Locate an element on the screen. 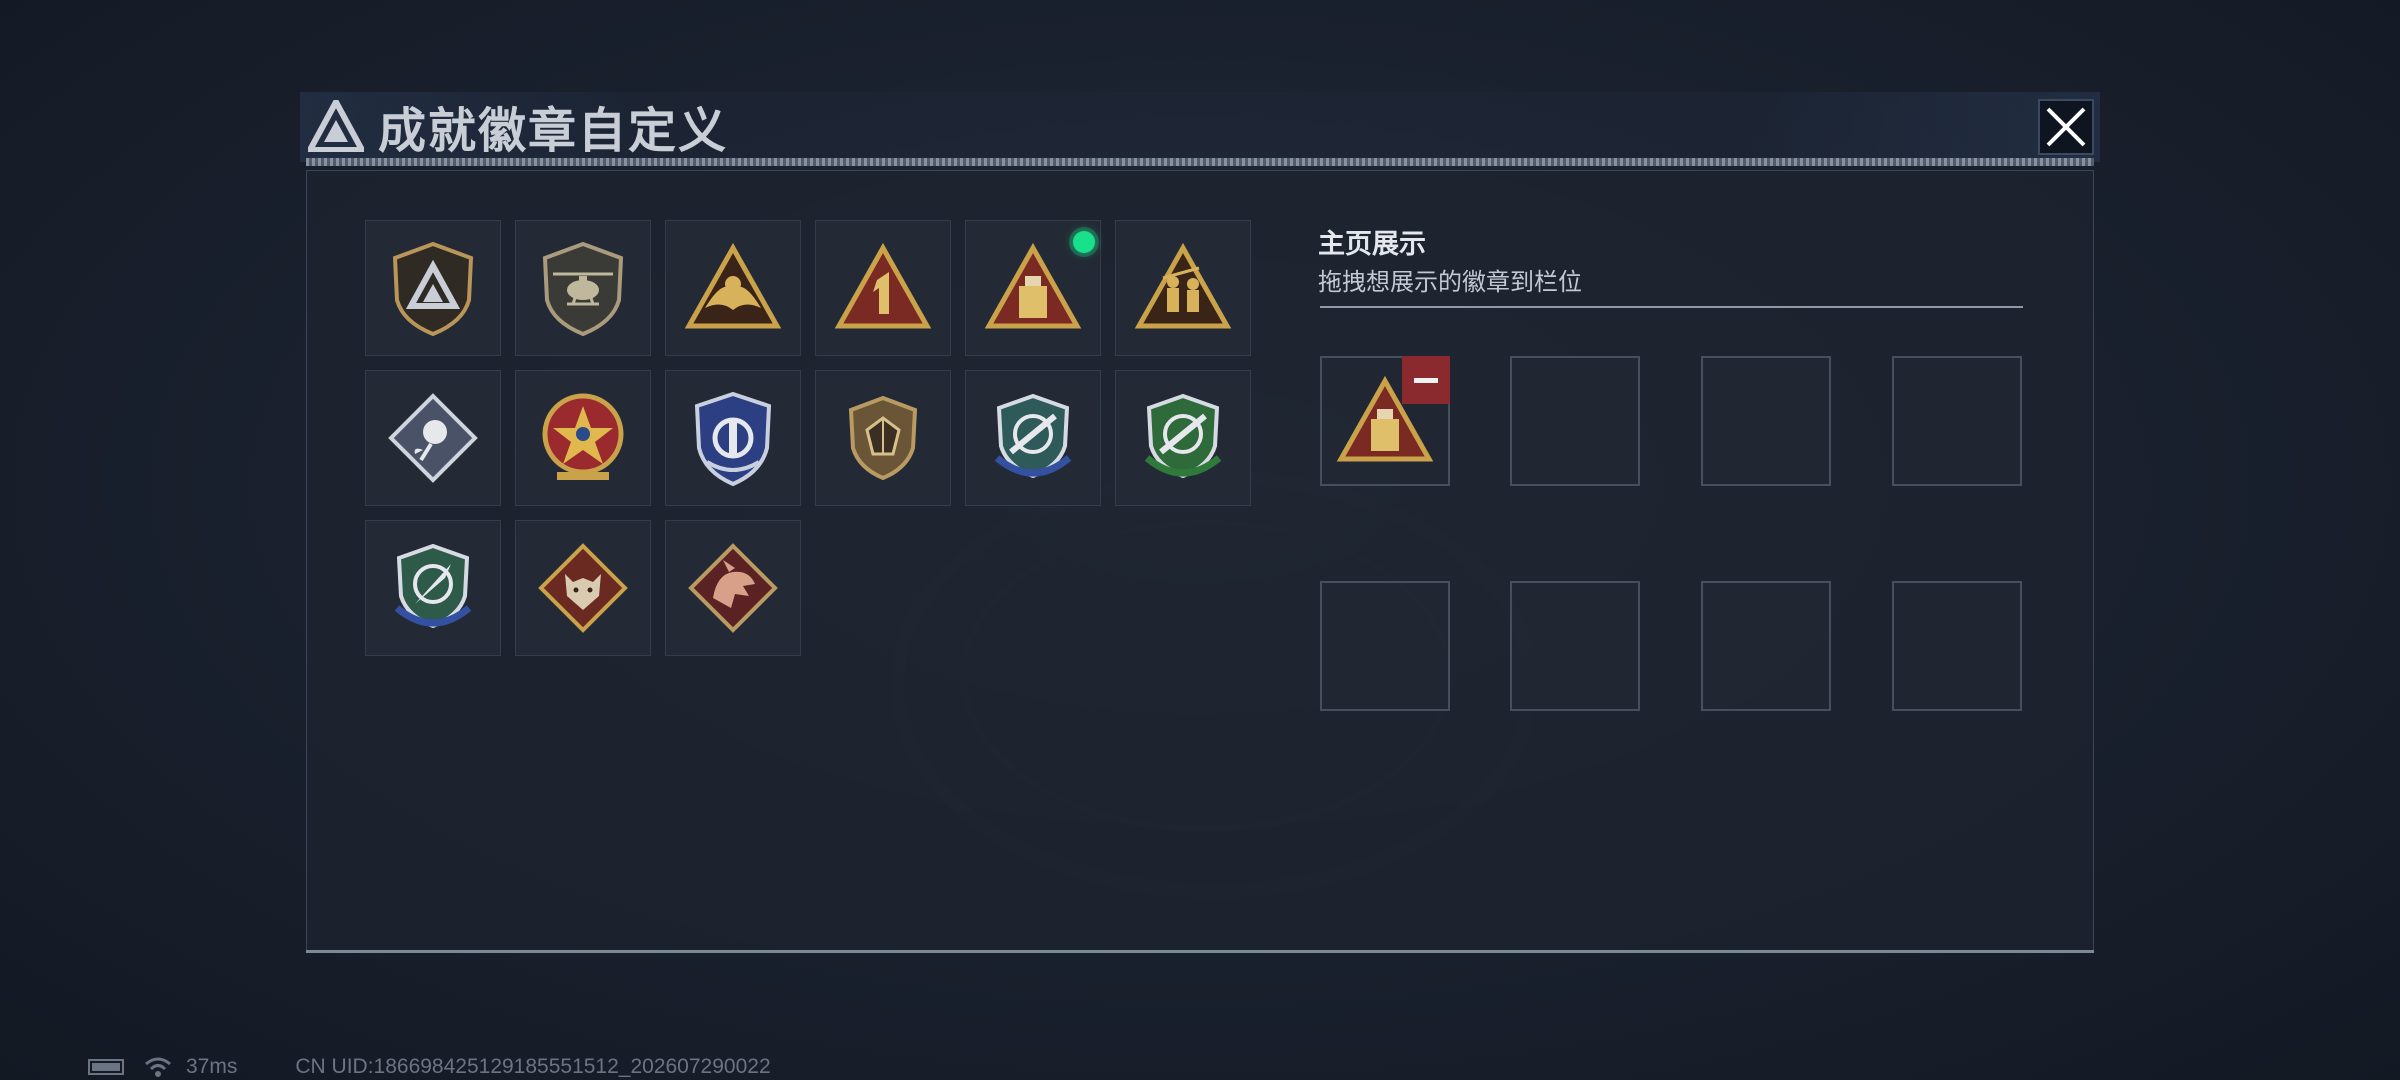  window-header: 成就徽章自定义 is located at coordinates (518, 127).